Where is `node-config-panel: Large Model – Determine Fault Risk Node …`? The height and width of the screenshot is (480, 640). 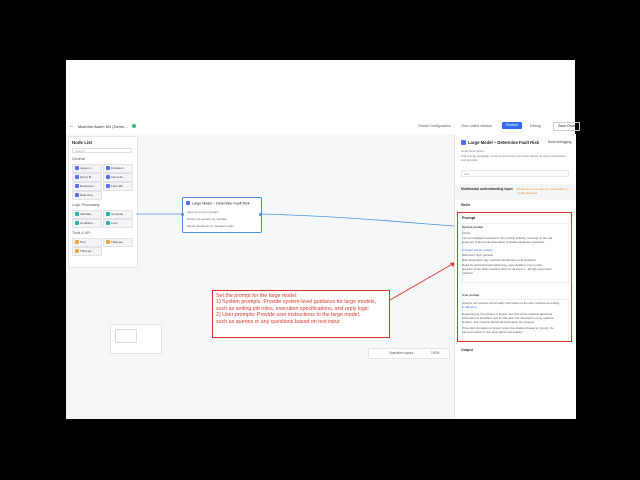 node-config-panel: Large Model – Determine Fault Risk Node … is located at coordinates (515, 276).